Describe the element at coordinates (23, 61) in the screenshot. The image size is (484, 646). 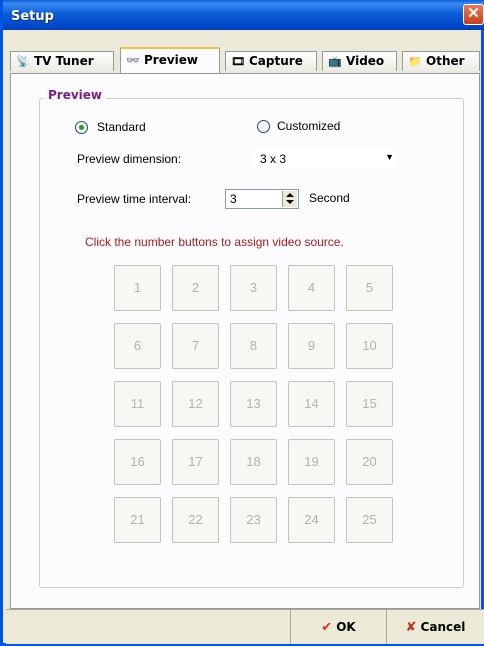
I see `tv-tuner-icon: 📡` at that location.